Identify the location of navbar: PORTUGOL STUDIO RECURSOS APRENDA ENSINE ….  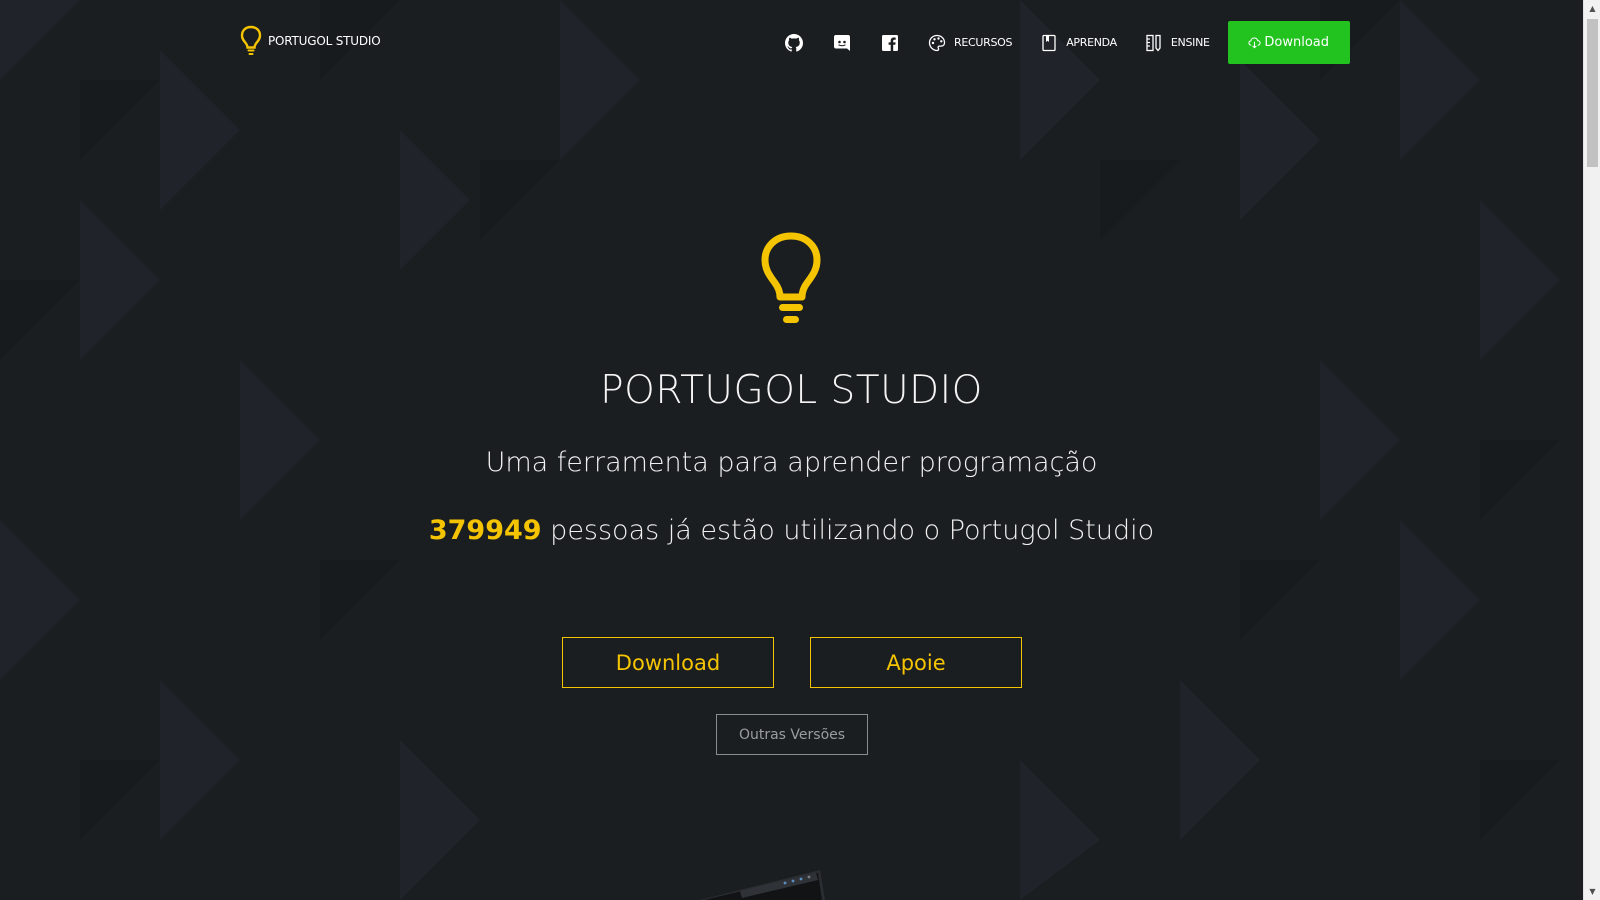
(791, 42).